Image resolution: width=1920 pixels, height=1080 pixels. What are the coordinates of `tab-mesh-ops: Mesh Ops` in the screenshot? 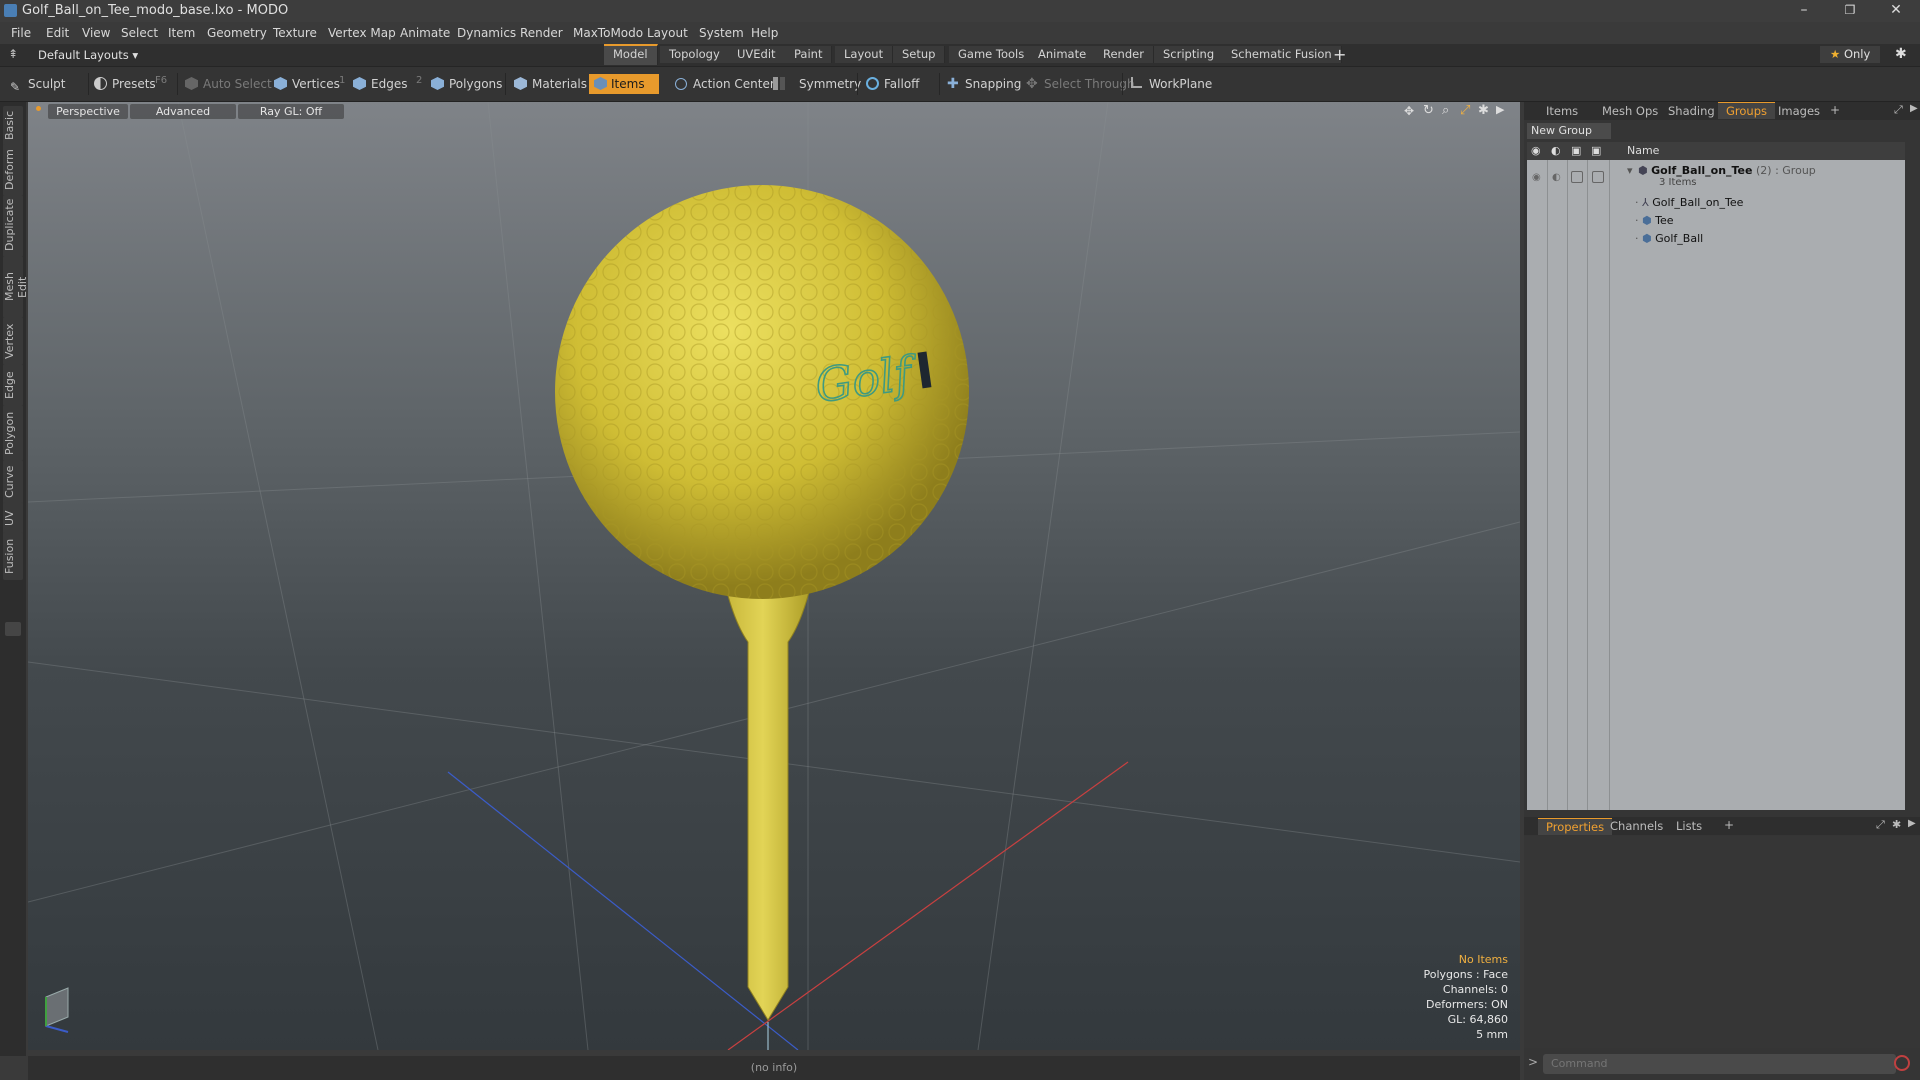 It's located at (1630, 111).